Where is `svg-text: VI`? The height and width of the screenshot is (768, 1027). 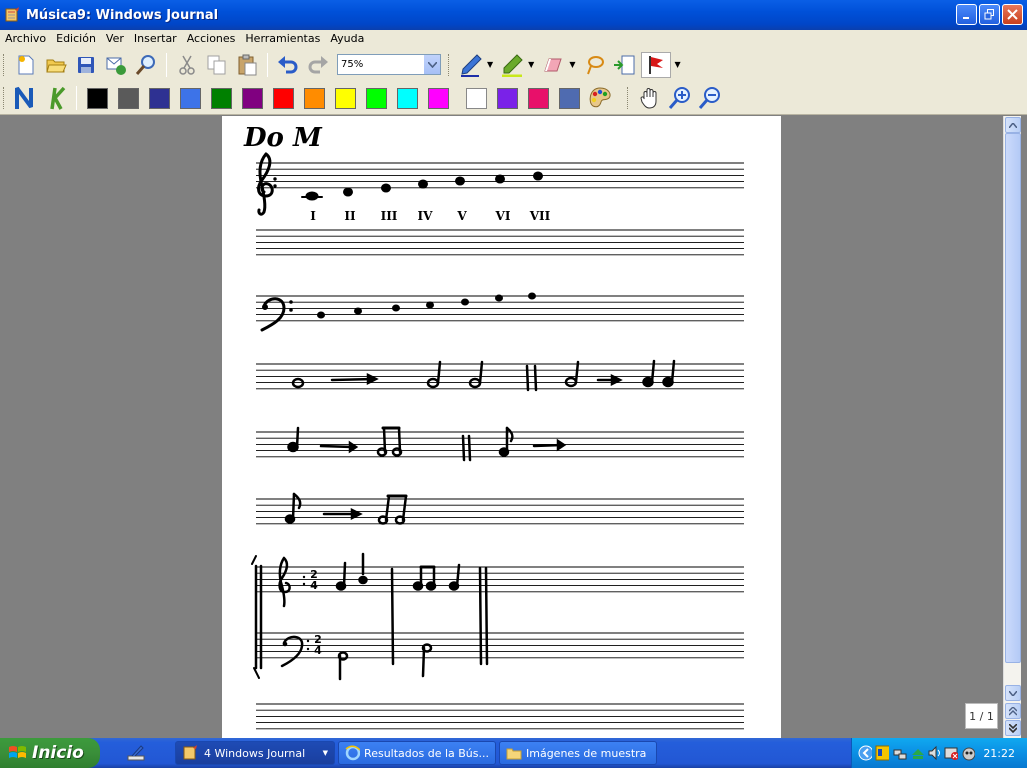
svg-text: VI is located at coordinates (503, 216).